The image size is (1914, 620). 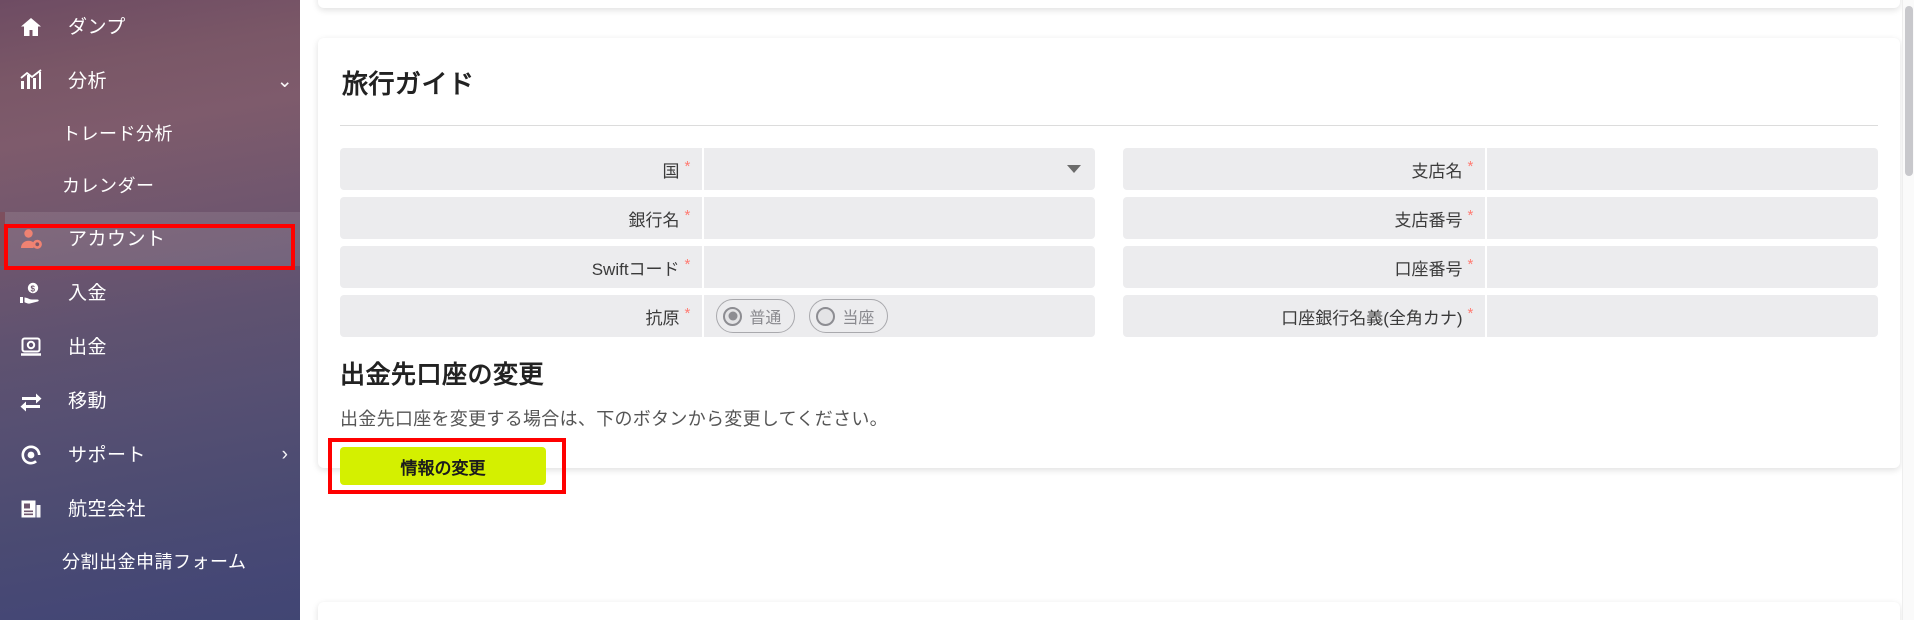 I want to click on home-icon, so click(x=35, y=27).